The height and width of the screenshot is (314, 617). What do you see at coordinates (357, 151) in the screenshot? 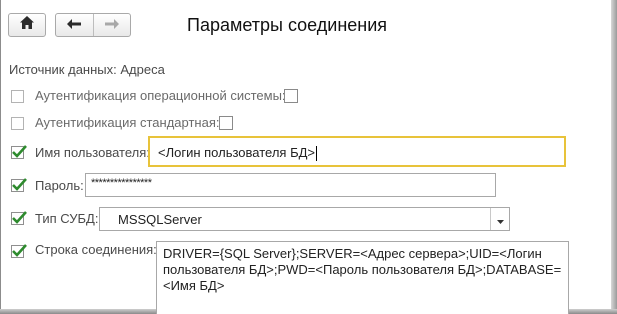
I see `username-input: <Логин пользователя БД>` at bounding box center [357, 151].